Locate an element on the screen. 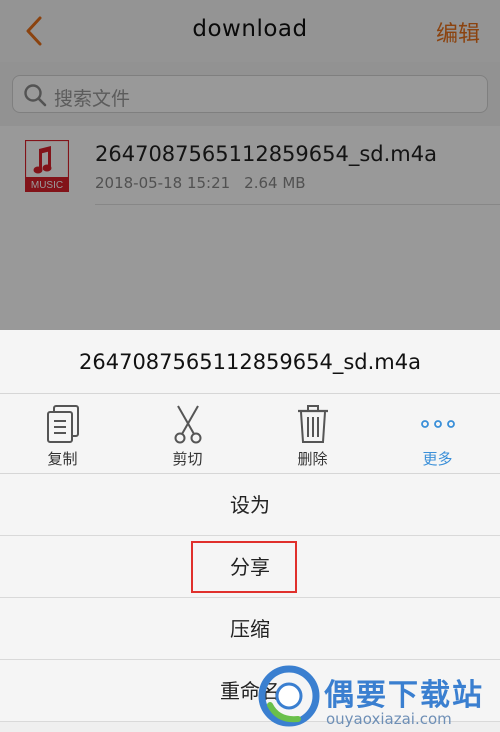 The image size is (500, 732). delete-button: 删除 is located at coordinates (312, 434).